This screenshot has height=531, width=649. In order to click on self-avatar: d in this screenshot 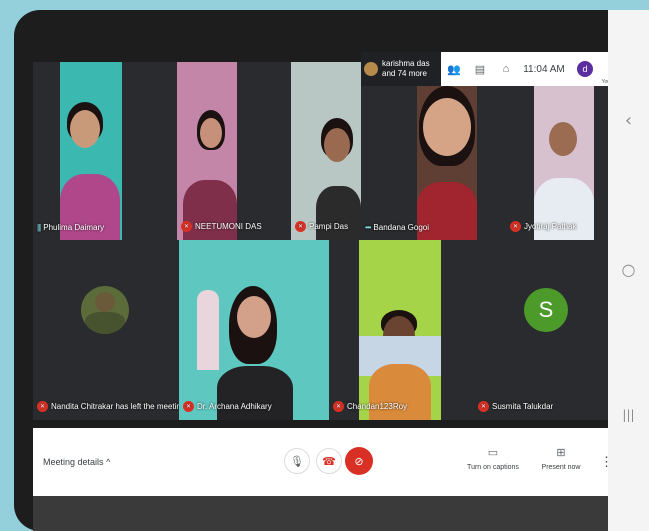, I will do `click(585, 69)`.